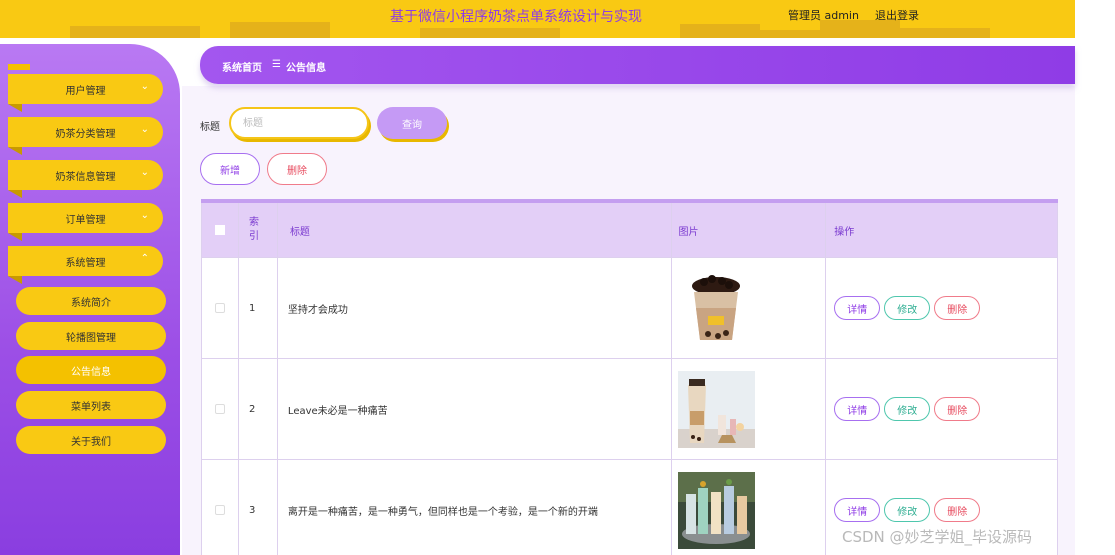 Image resolution: width=1115 pixels, height=555 pixels. I want to click on table-row: 1 坚持才会成功 详情 修改 删除, so click(629, 308).